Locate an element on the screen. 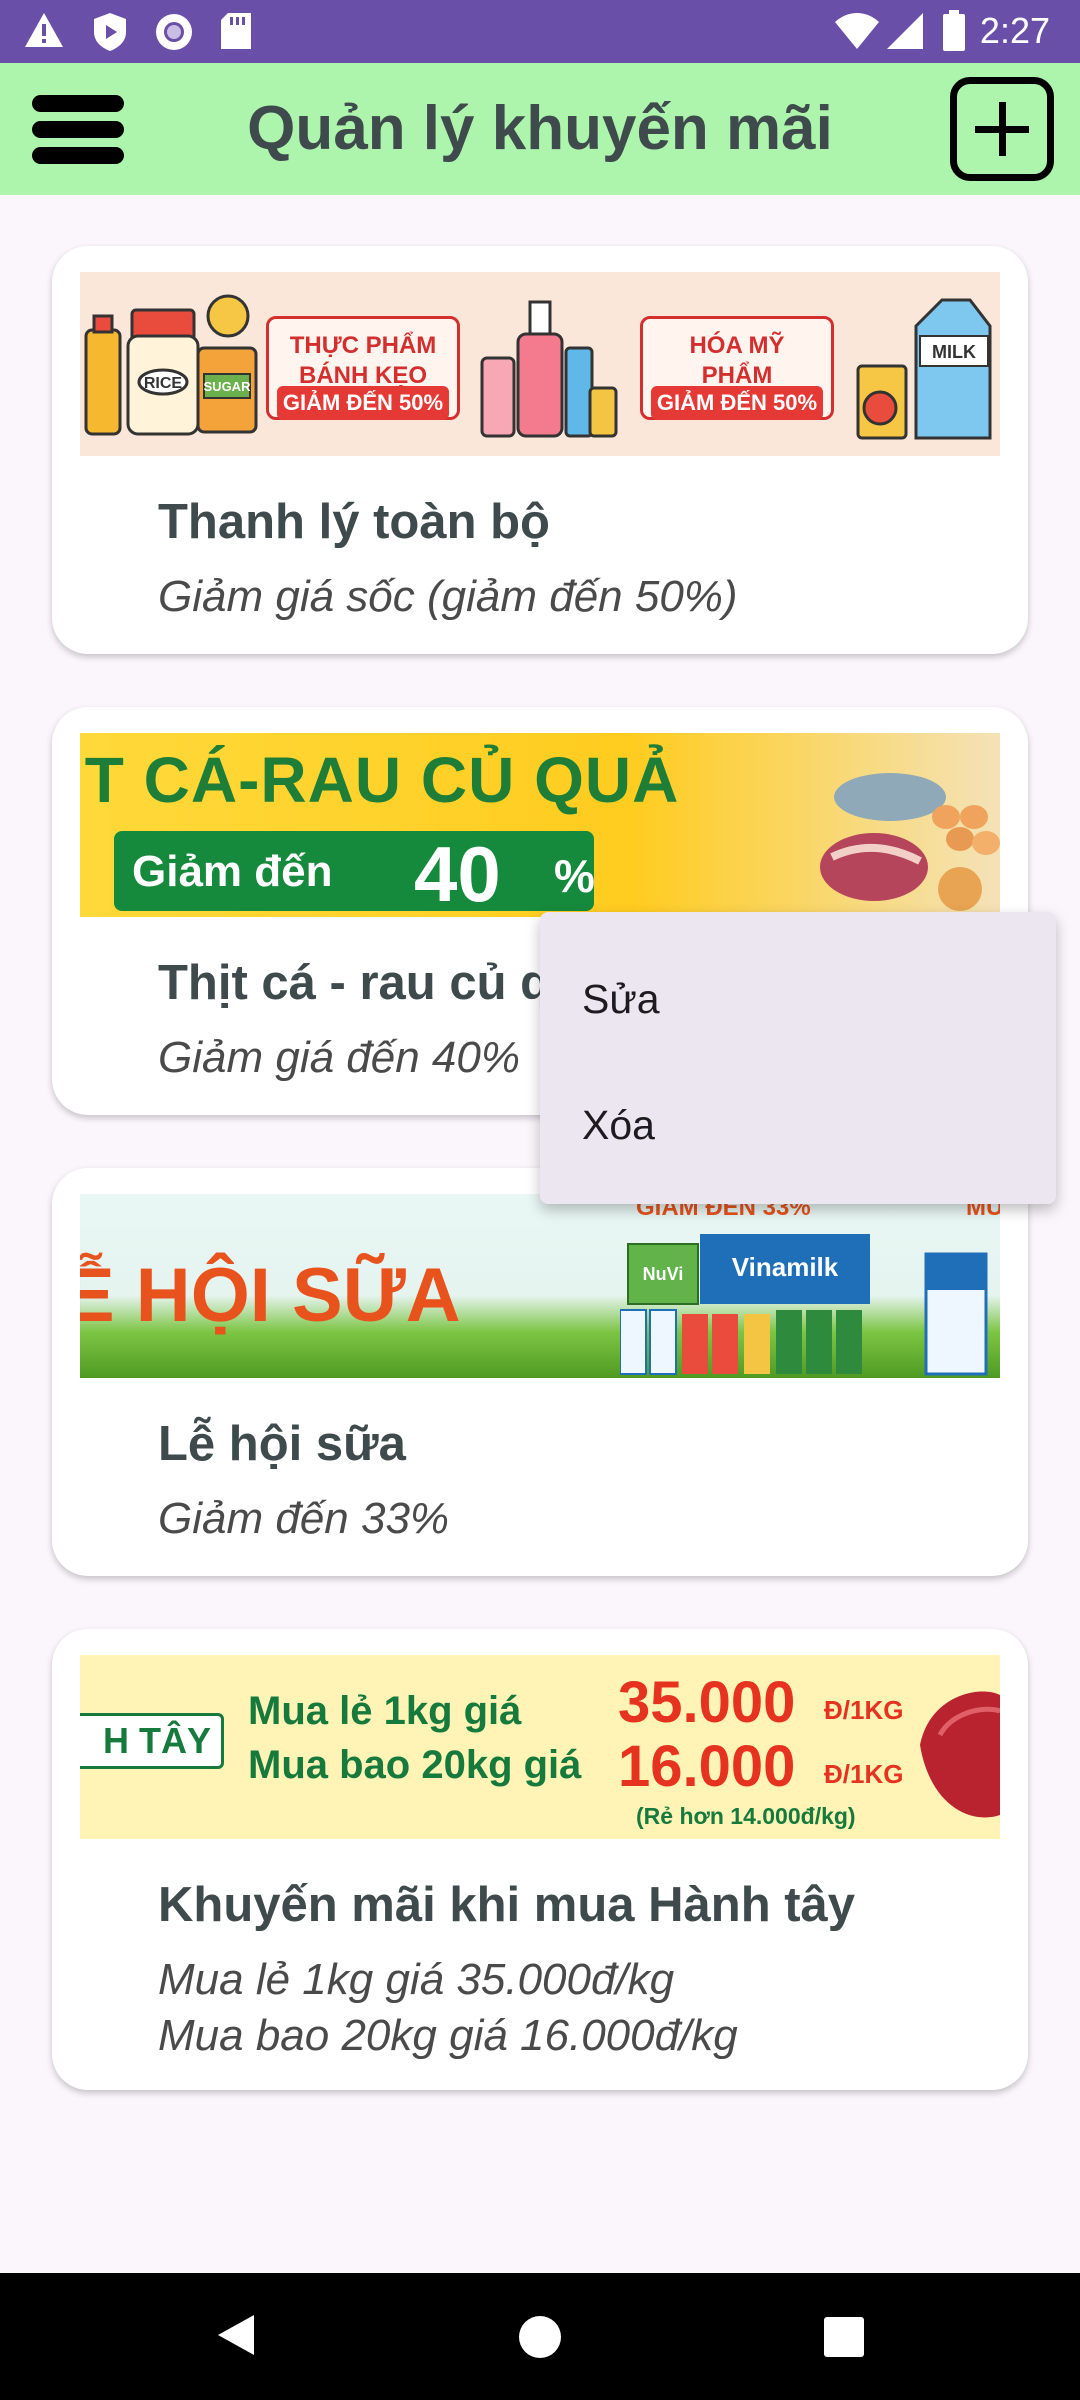 Image resolution: width=1080 pixels, height=2400 pixels. battery-icon is located at coordinates (954, 30).